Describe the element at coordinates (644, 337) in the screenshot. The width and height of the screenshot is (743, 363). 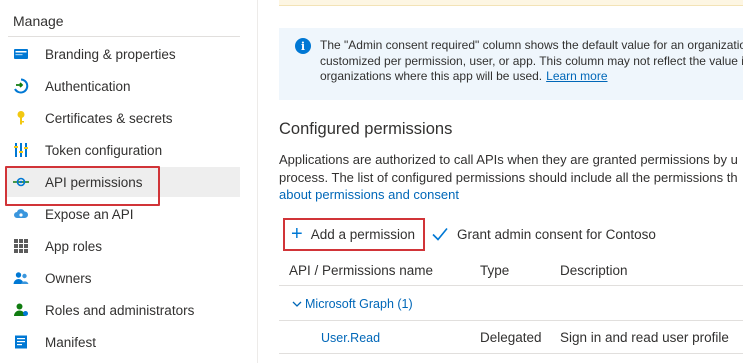
I see `permission-description: Sign in and read user profile` at that location.